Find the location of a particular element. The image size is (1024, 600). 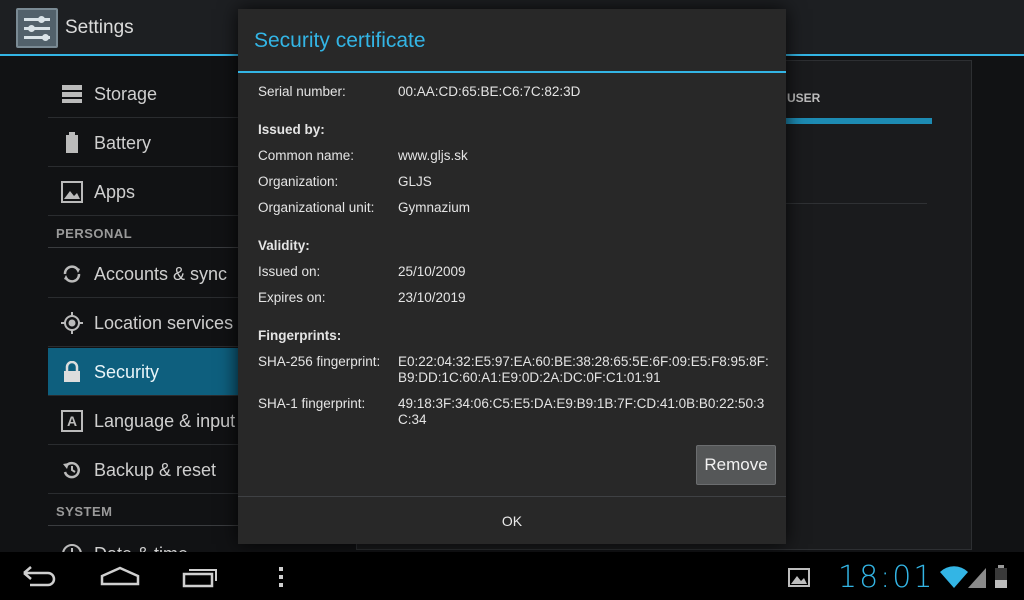

location-icon is located at coordinates (72, 323).